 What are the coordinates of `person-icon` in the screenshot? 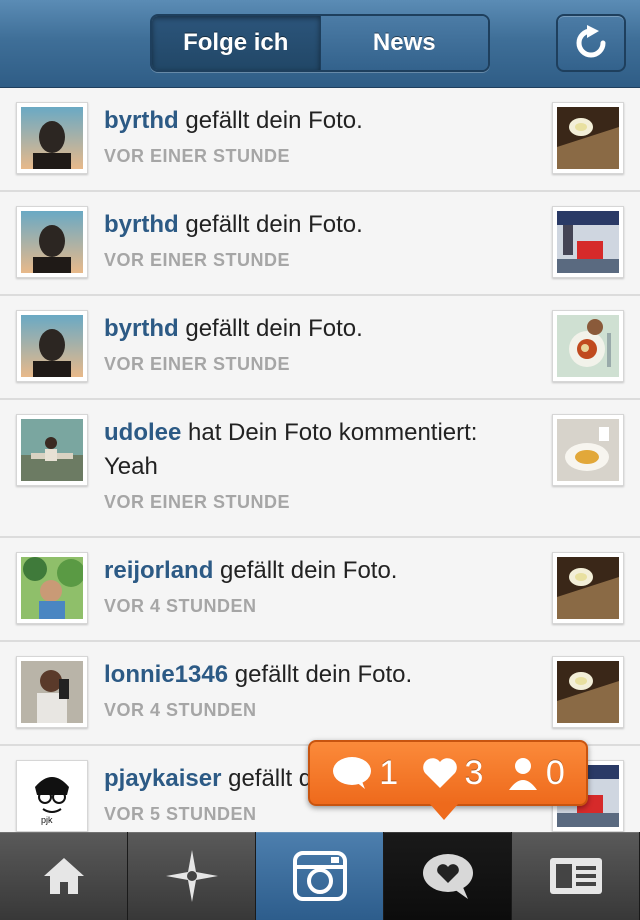 It's located at (522, 774).